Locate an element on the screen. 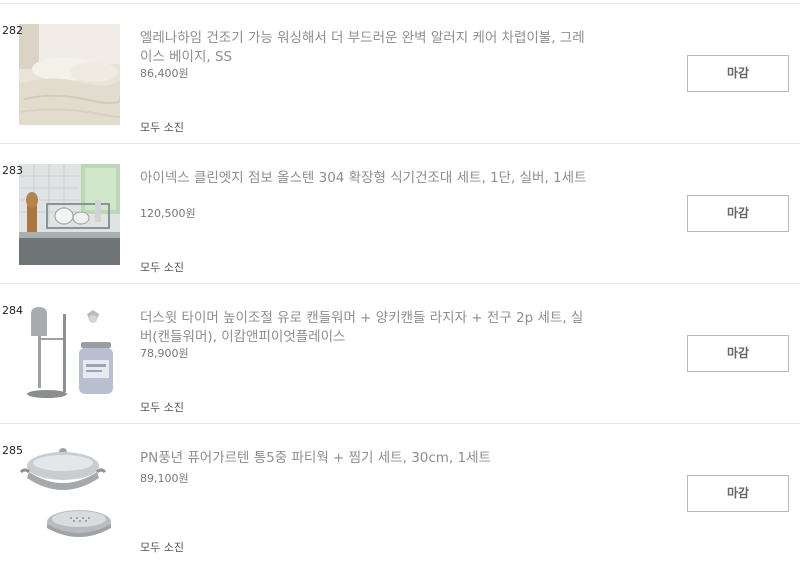 This screenshot has height=565, width=800. candle-warmer-image is located at coordinates (69, 354).